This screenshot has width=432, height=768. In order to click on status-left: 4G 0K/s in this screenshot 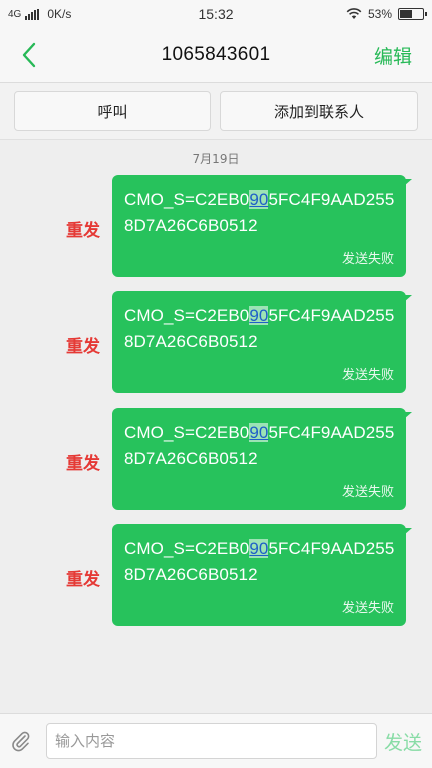, I will do `click(39, 14)`.